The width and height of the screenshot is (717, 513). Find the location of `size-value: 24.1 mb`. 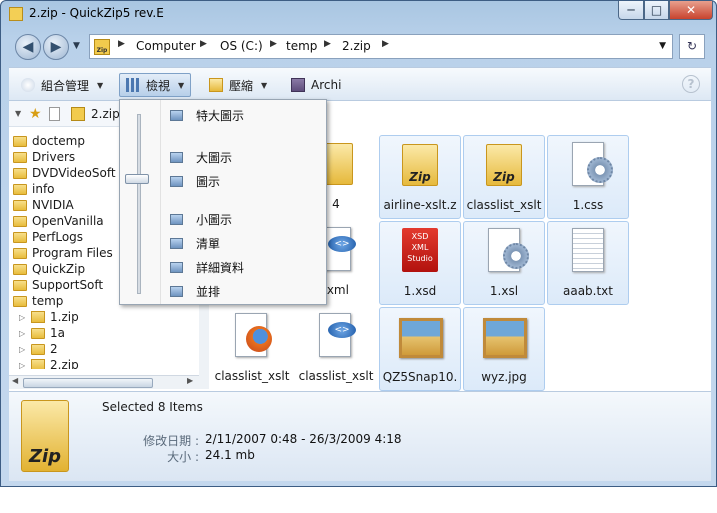

size-value: 24.1 mb is located at coordinates (230, 455).